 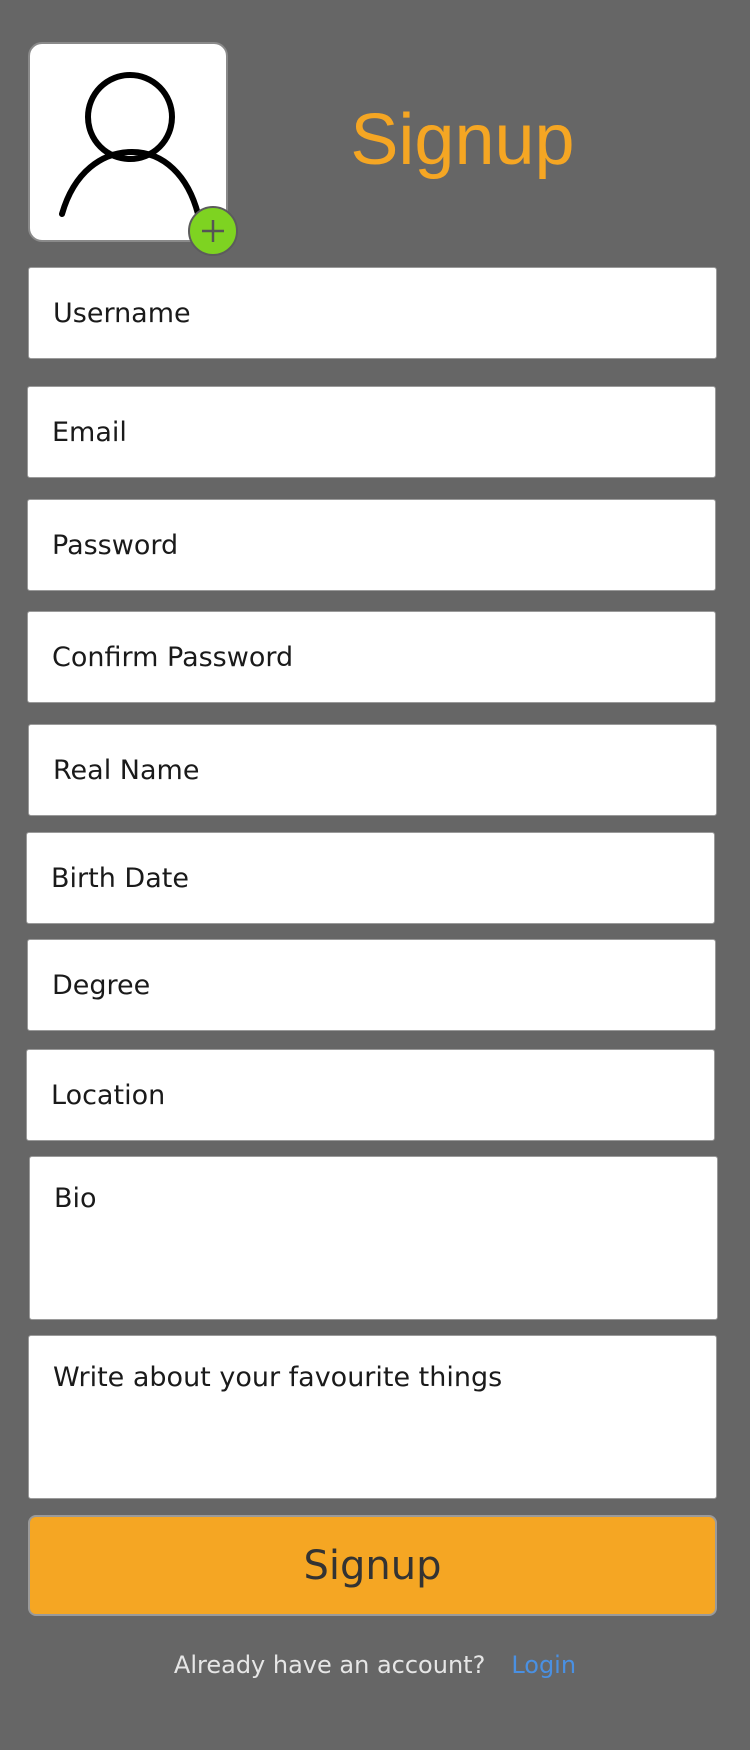 What do you see at coordinates (371, 432) in the screenshot?
I see `email-field` at bounding box center [371, 432].